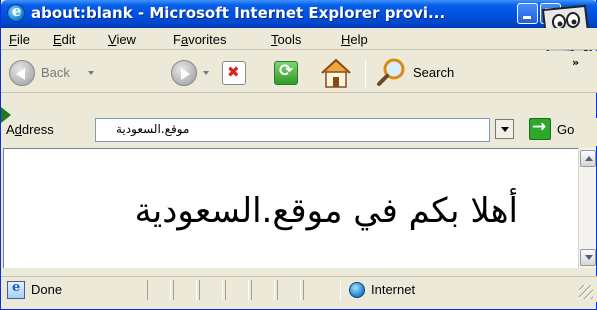 The image size is (597, 310). Describe the element at coordinates (336, 73) in the screenshot. I see `home-icon` at that location.